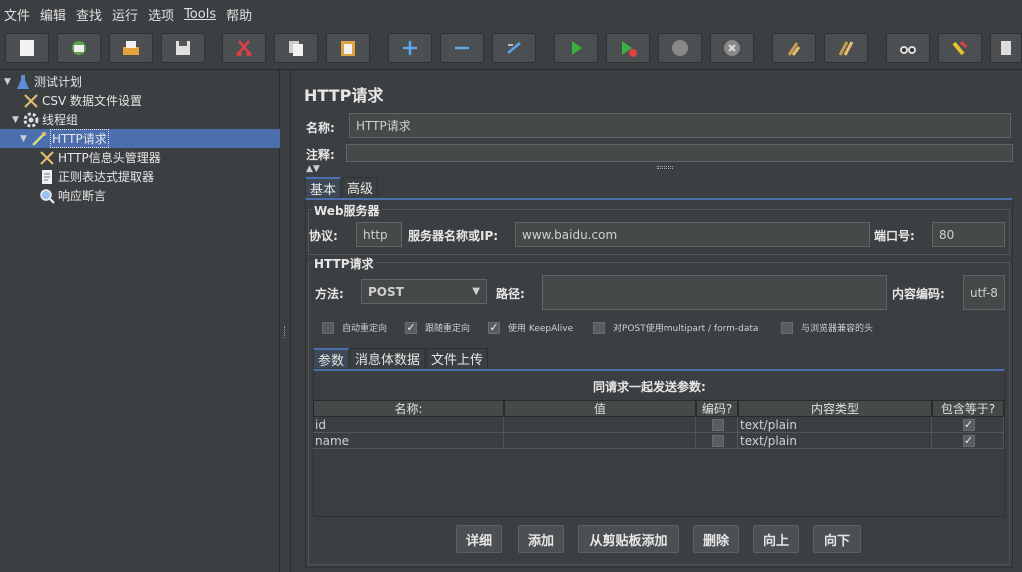 Image resolution: width=1022 pixels, height=572 pixels. Describe the element at coordinates (424, 291) in the screenshot. I see `method-select: POST ▼` at that location.